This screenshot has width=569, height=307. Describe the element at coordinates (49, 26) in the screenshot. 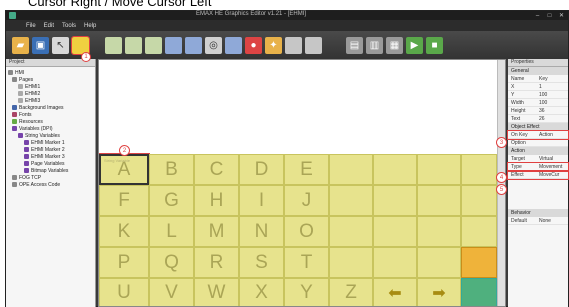

I see `menu-edit: Edit` at that location.